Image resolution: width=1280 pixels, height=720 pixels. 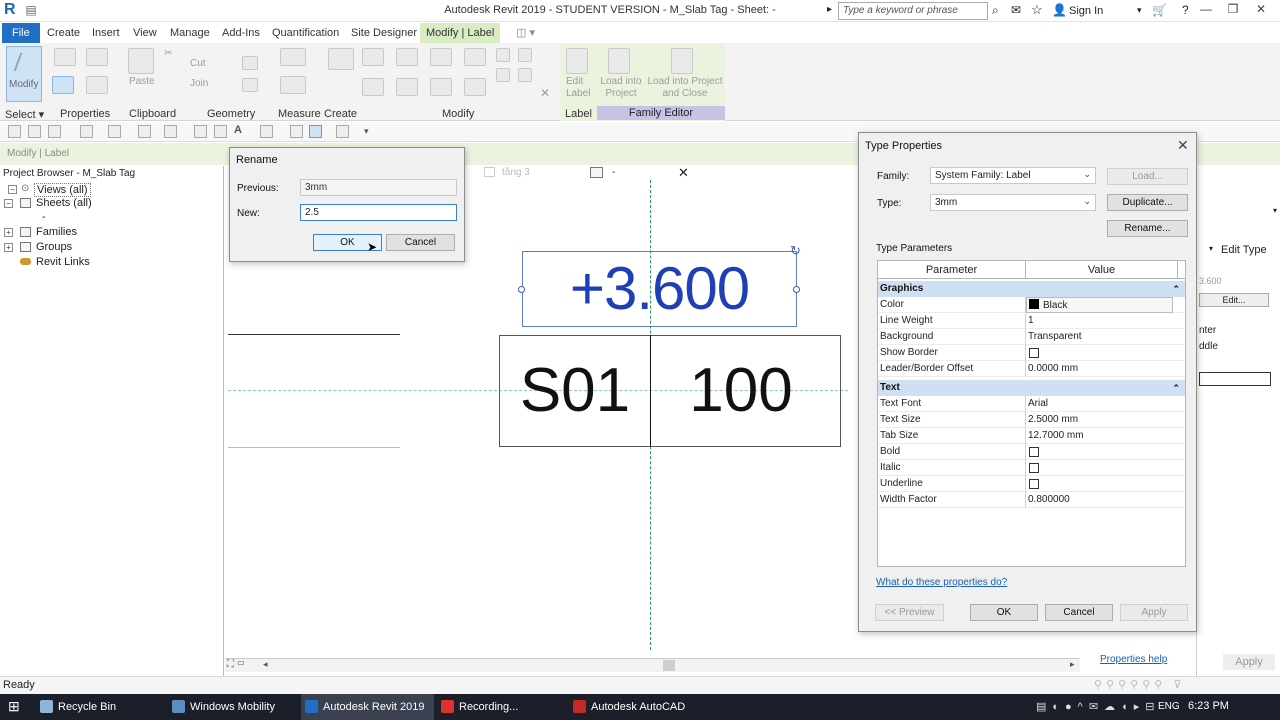 I want to click on tag-qat-icon, so click(x=220, y=131).